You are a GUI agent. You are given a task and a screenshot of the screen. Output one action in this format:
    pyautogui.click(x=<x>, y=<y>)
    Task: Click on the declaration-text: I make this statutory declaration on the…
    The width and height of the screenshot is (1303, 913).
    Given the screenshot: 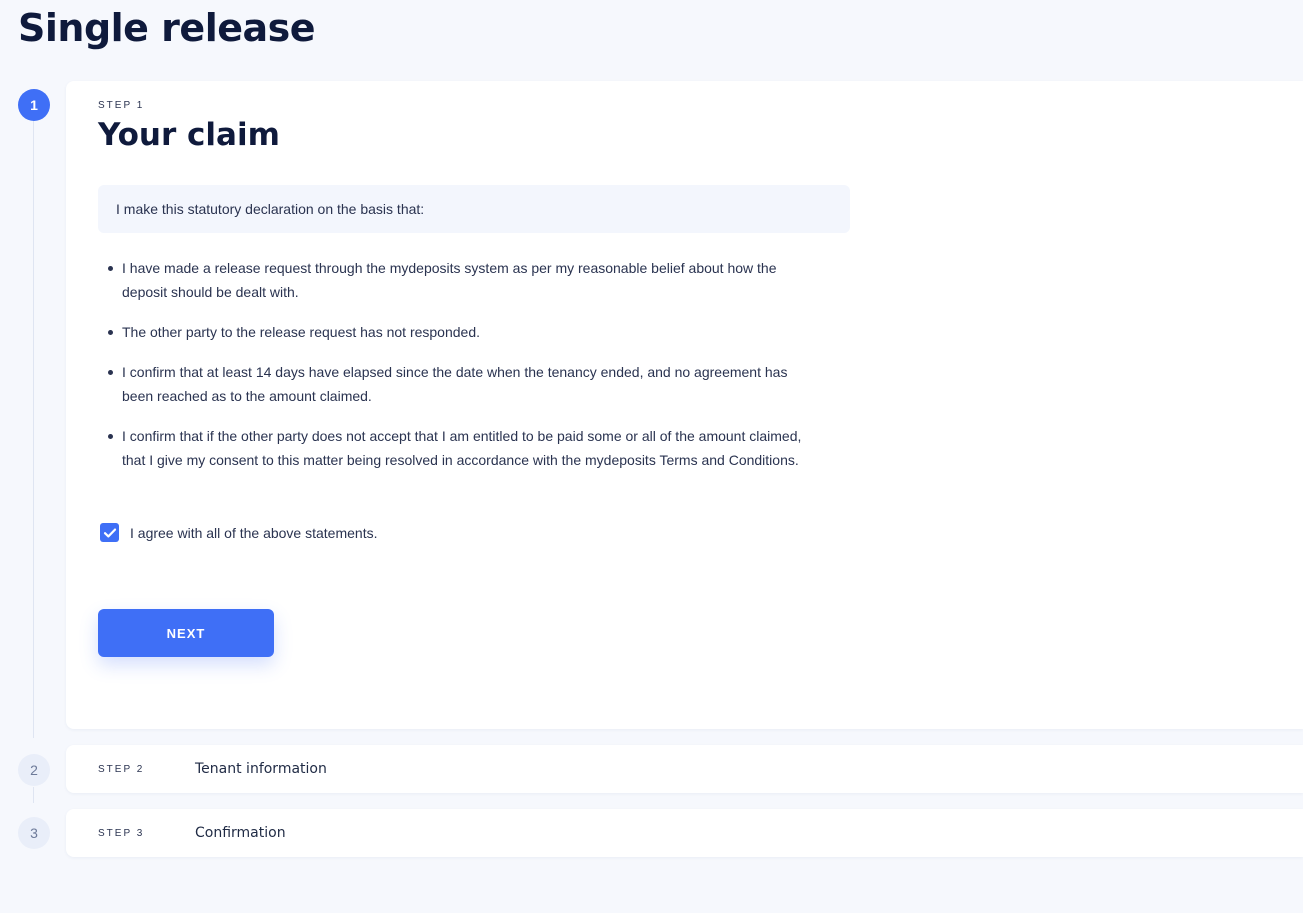 What is the action you would take?
    pyautogui.click(x=270, y=209)
    